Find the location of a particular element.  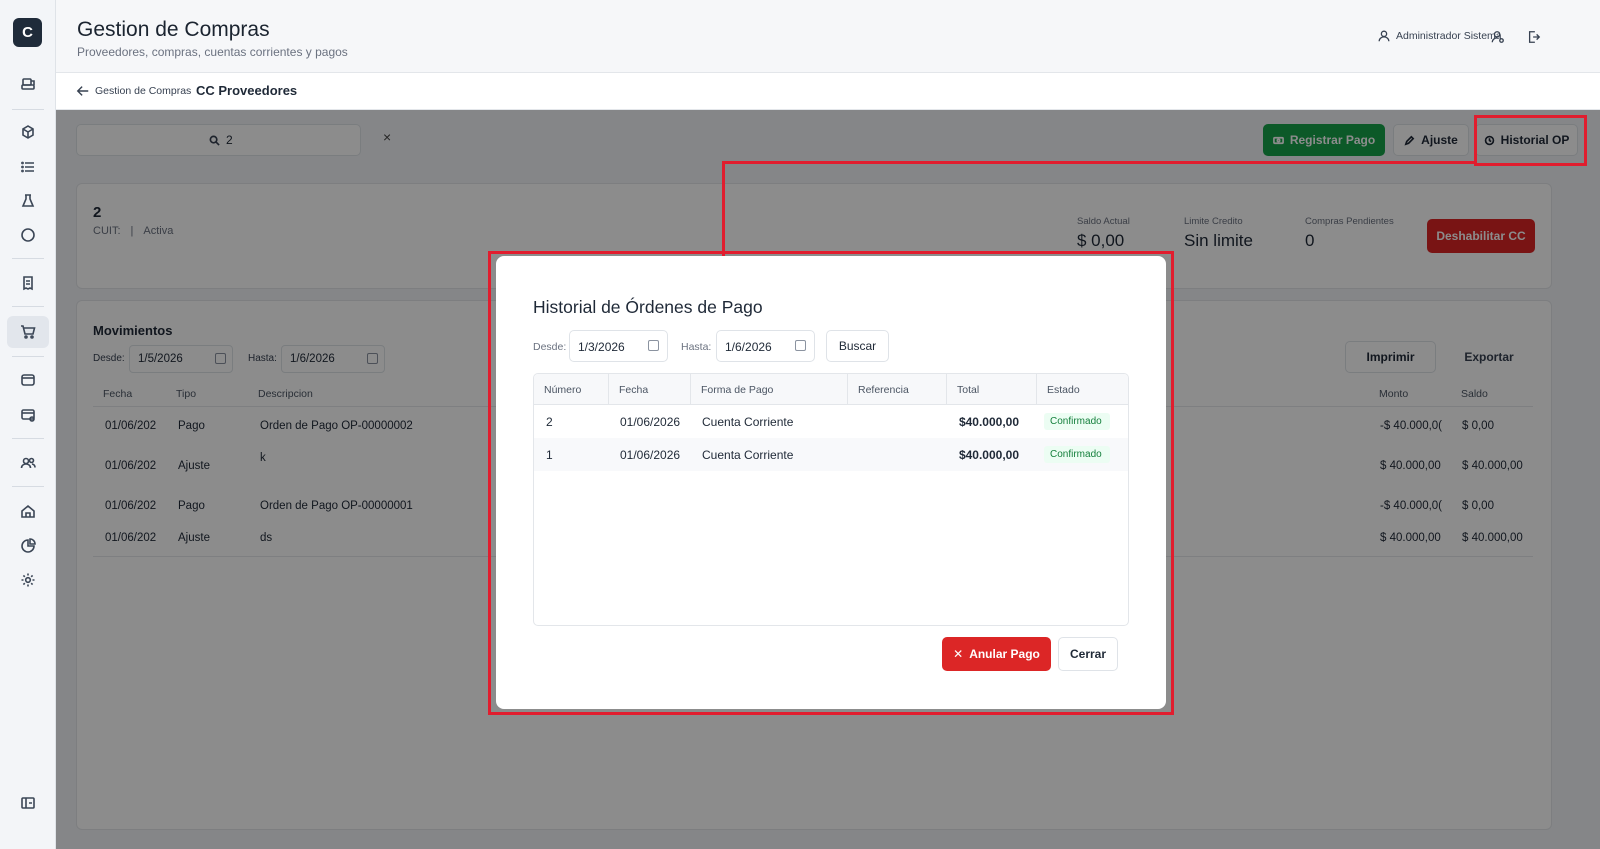

circle-icon is located at coordinates (28, 235).